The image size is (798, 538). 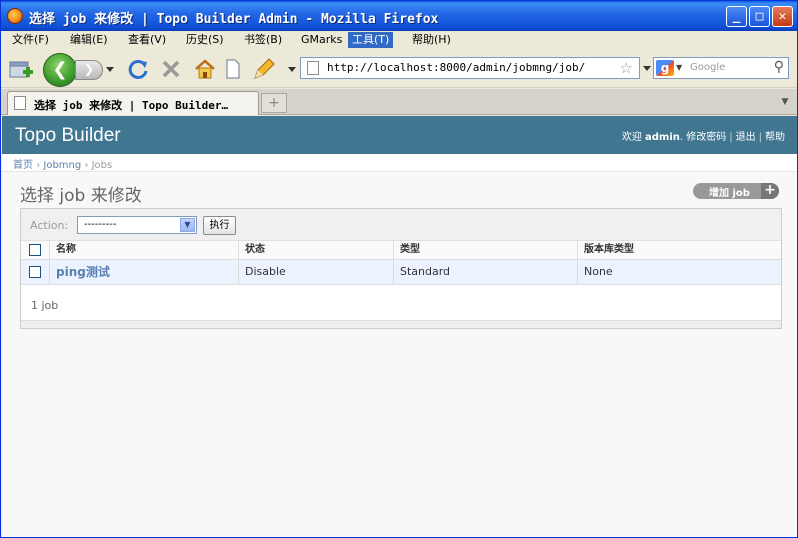 What do you see at coordinates (83, 272) in the screenshot?
I see `job-link: ping测试` at bounding box center [83, 272].